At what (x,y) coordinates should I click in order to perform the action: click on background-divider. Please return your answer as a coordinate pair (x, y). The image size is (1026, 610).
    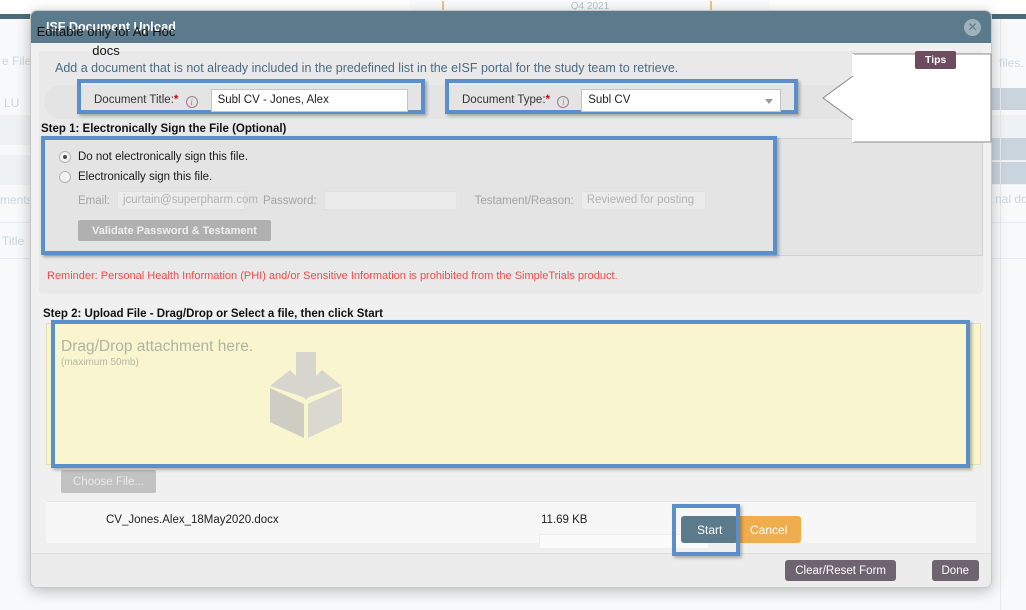
    Looking at the image, I should click on (1000, 314).